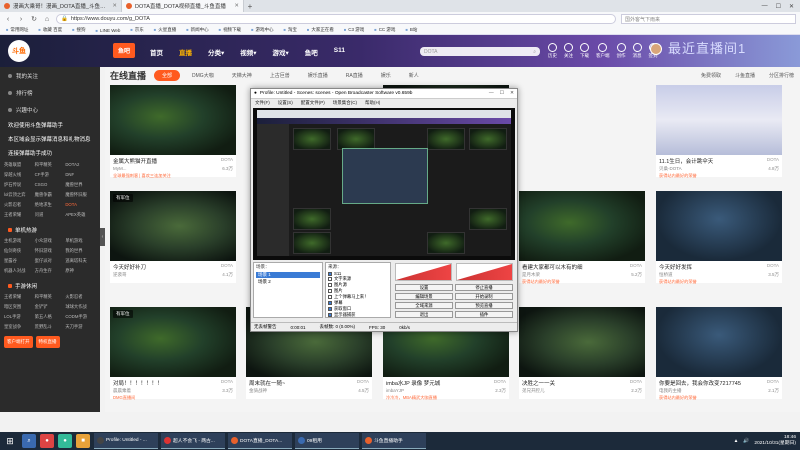 The height and width of the screenshot is (450, 800). What do you see at coordinates (47, 441) in the screenshot?
I see `app-icon: ●` at bounding box center [47, 441].